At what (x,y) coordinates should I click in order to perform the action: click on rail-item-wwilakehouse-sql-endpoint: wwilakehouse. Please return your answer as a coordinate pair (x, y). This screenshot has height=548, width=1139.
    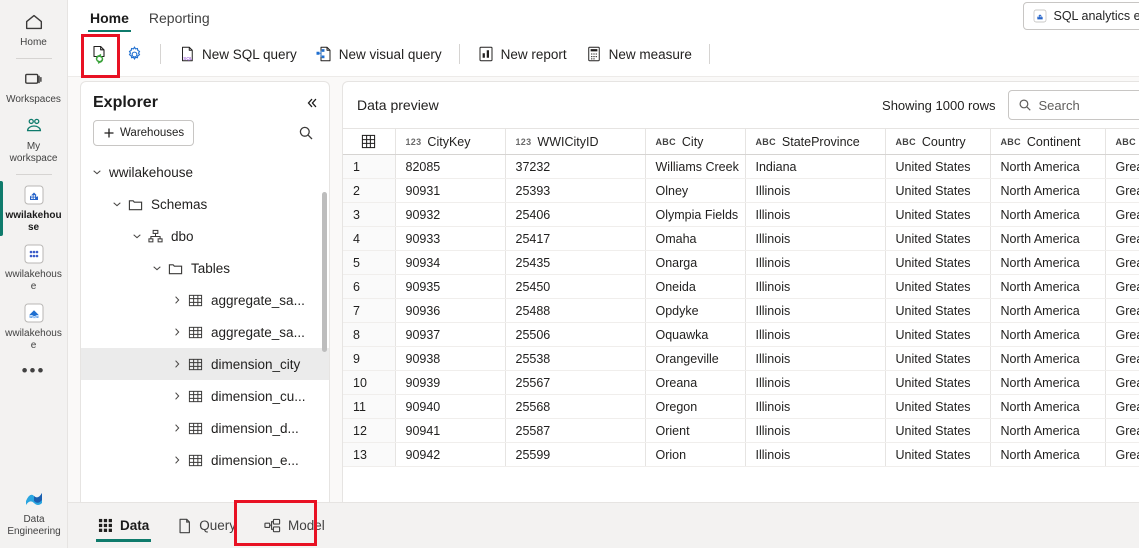
    Looking at the image, I should click on (34, 208).